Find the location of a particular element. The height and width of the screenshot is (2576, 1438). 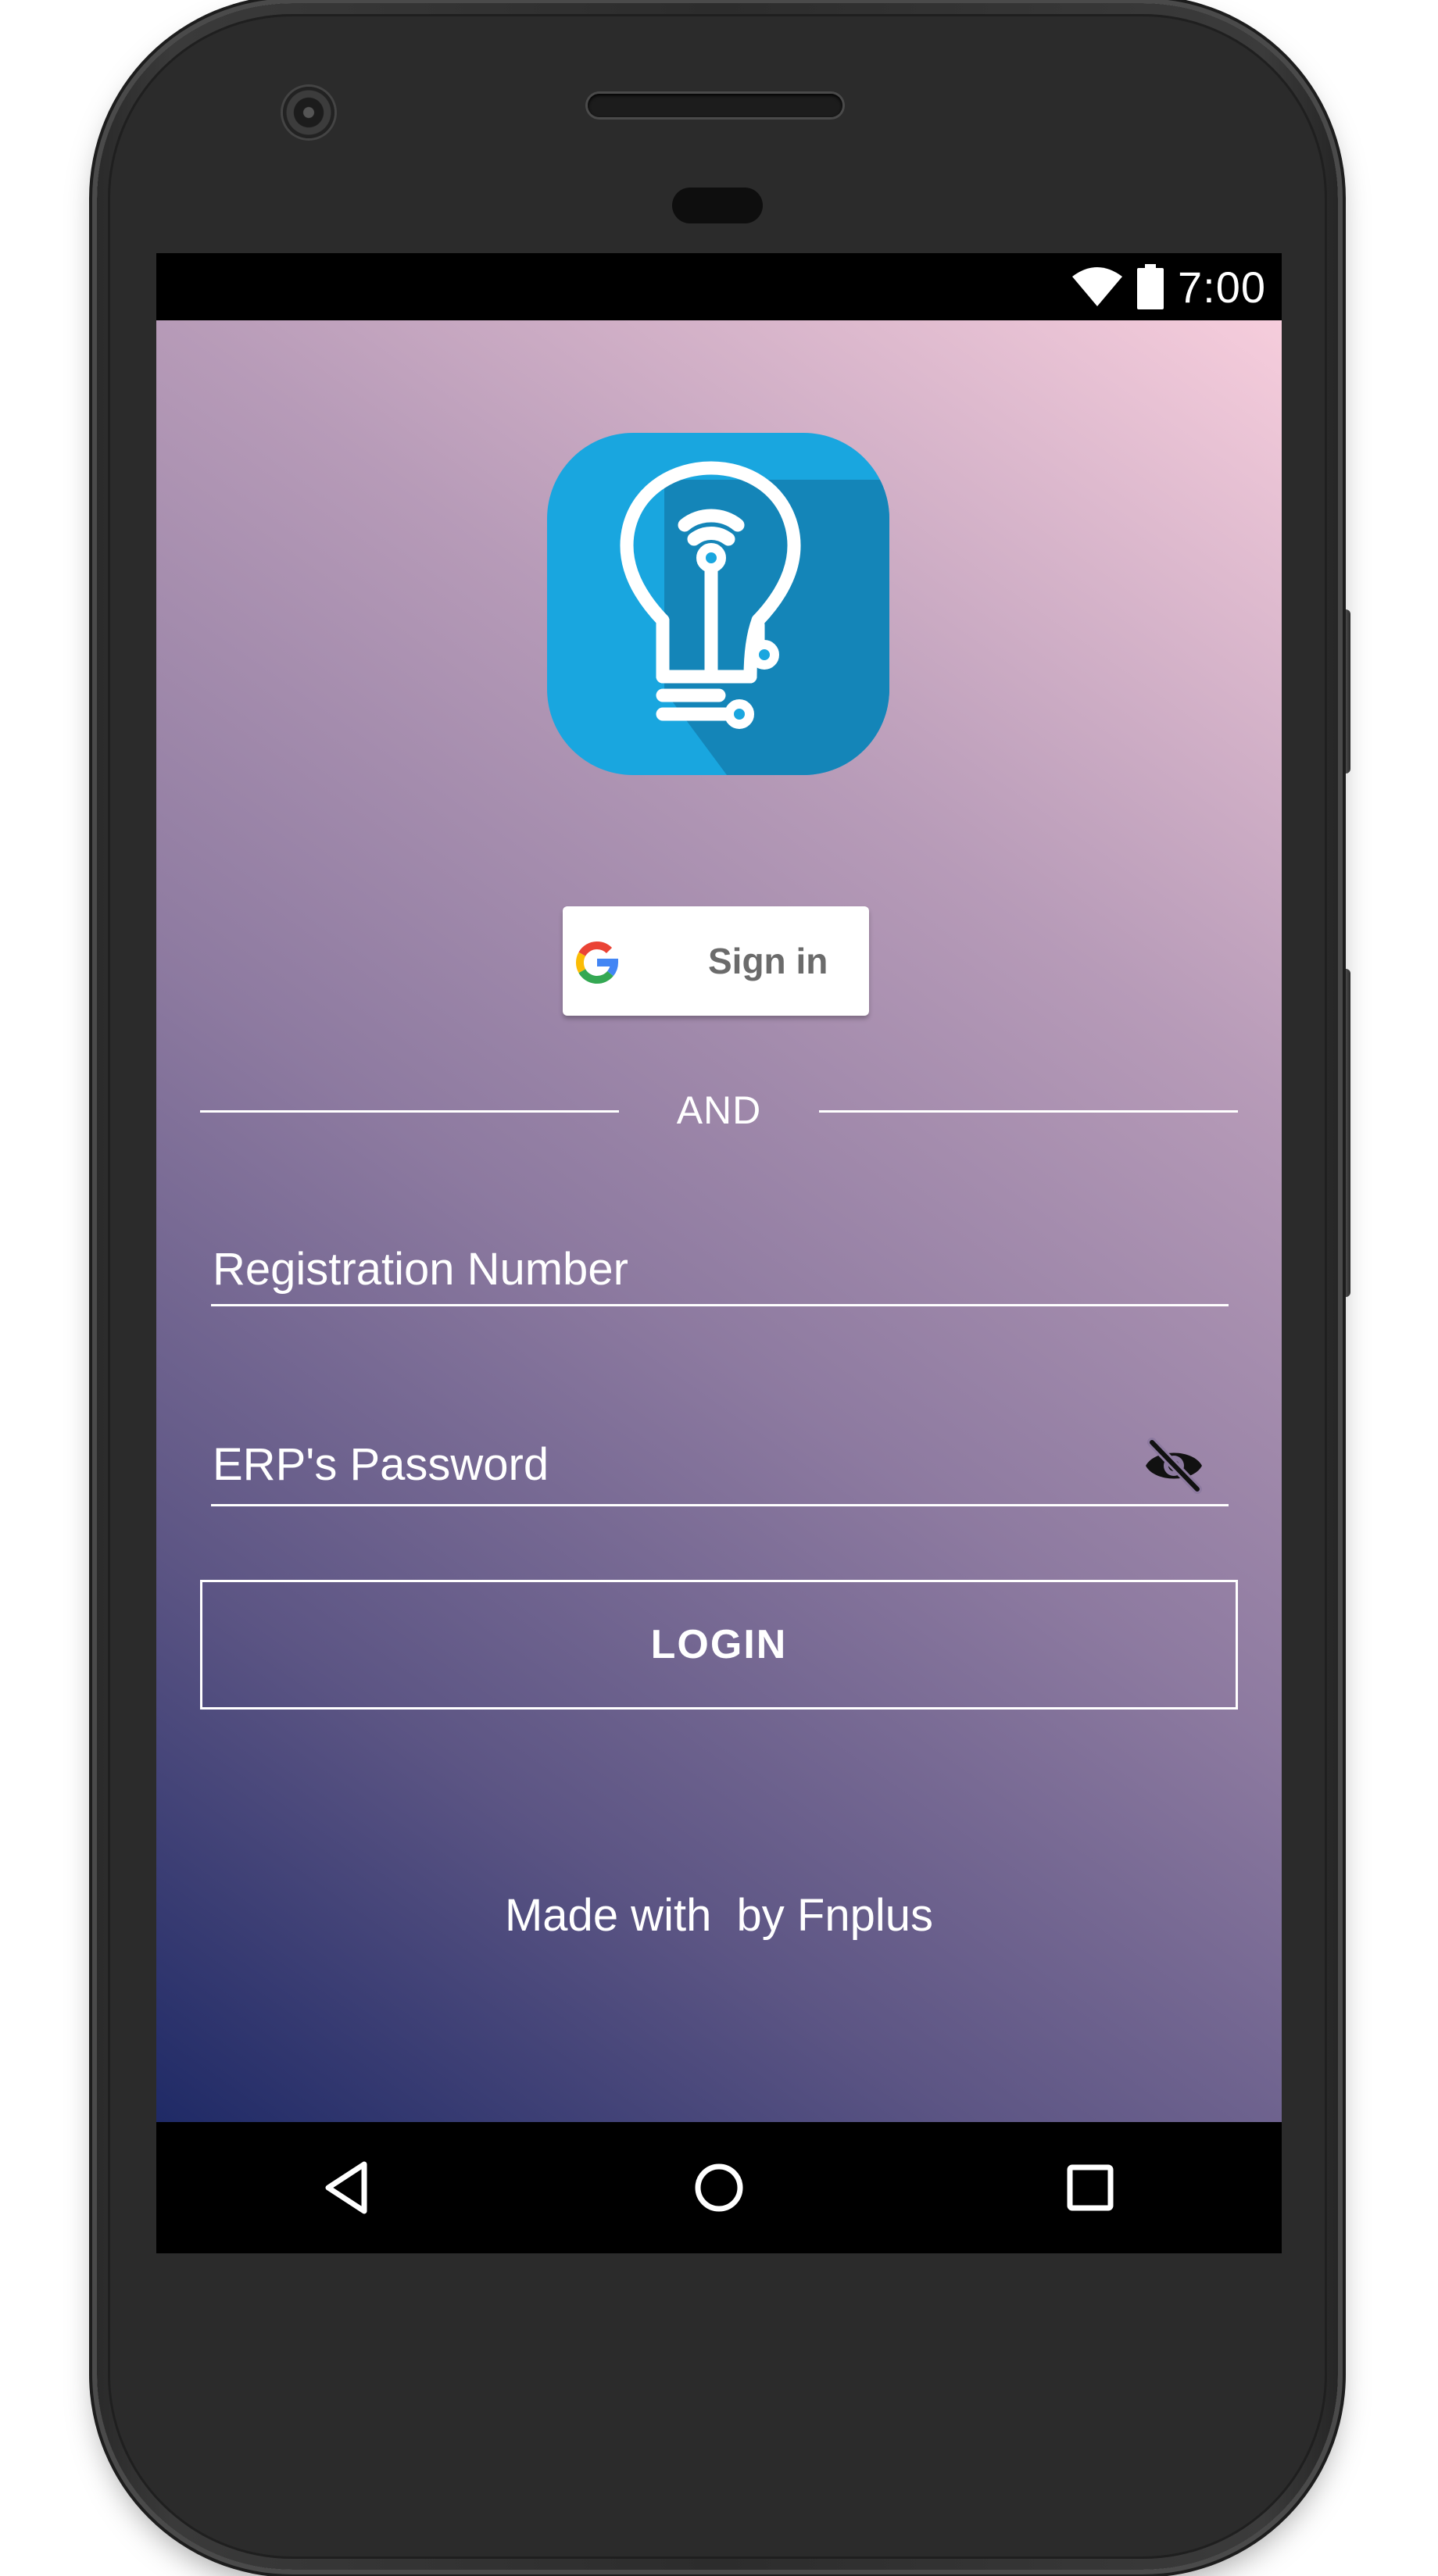

wifi-icon is located at coordinates (1097, 286).